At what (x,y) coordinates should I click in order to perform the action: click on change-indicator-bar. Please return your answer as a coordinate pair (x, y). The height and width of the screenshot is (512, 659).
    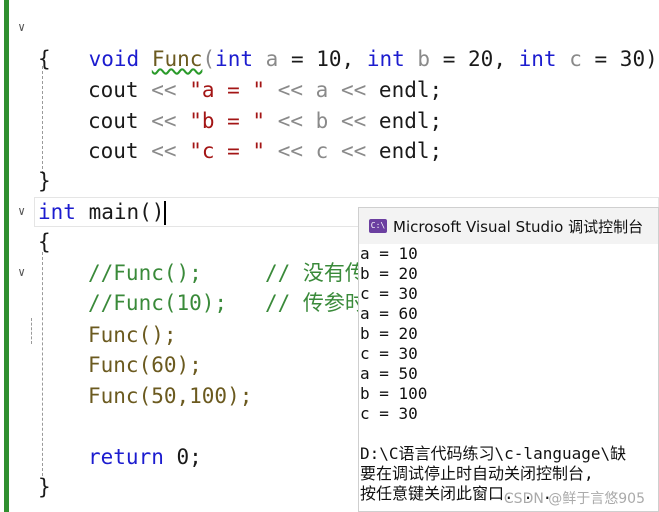
    Looking at the image, I should click on (6, 256).